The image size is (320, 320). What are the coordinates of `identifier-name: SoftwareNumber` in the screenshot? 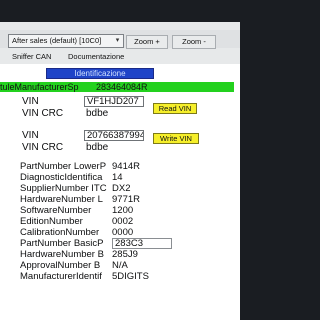 It's located at (56, 210).